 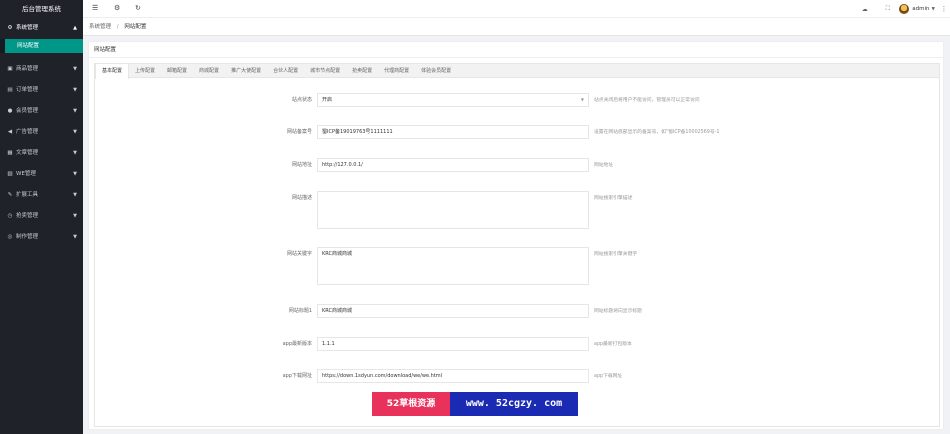 I want to click on watermark-banner: 52草根资源 www. 52cgzy. com, so click(x=475, y=404).